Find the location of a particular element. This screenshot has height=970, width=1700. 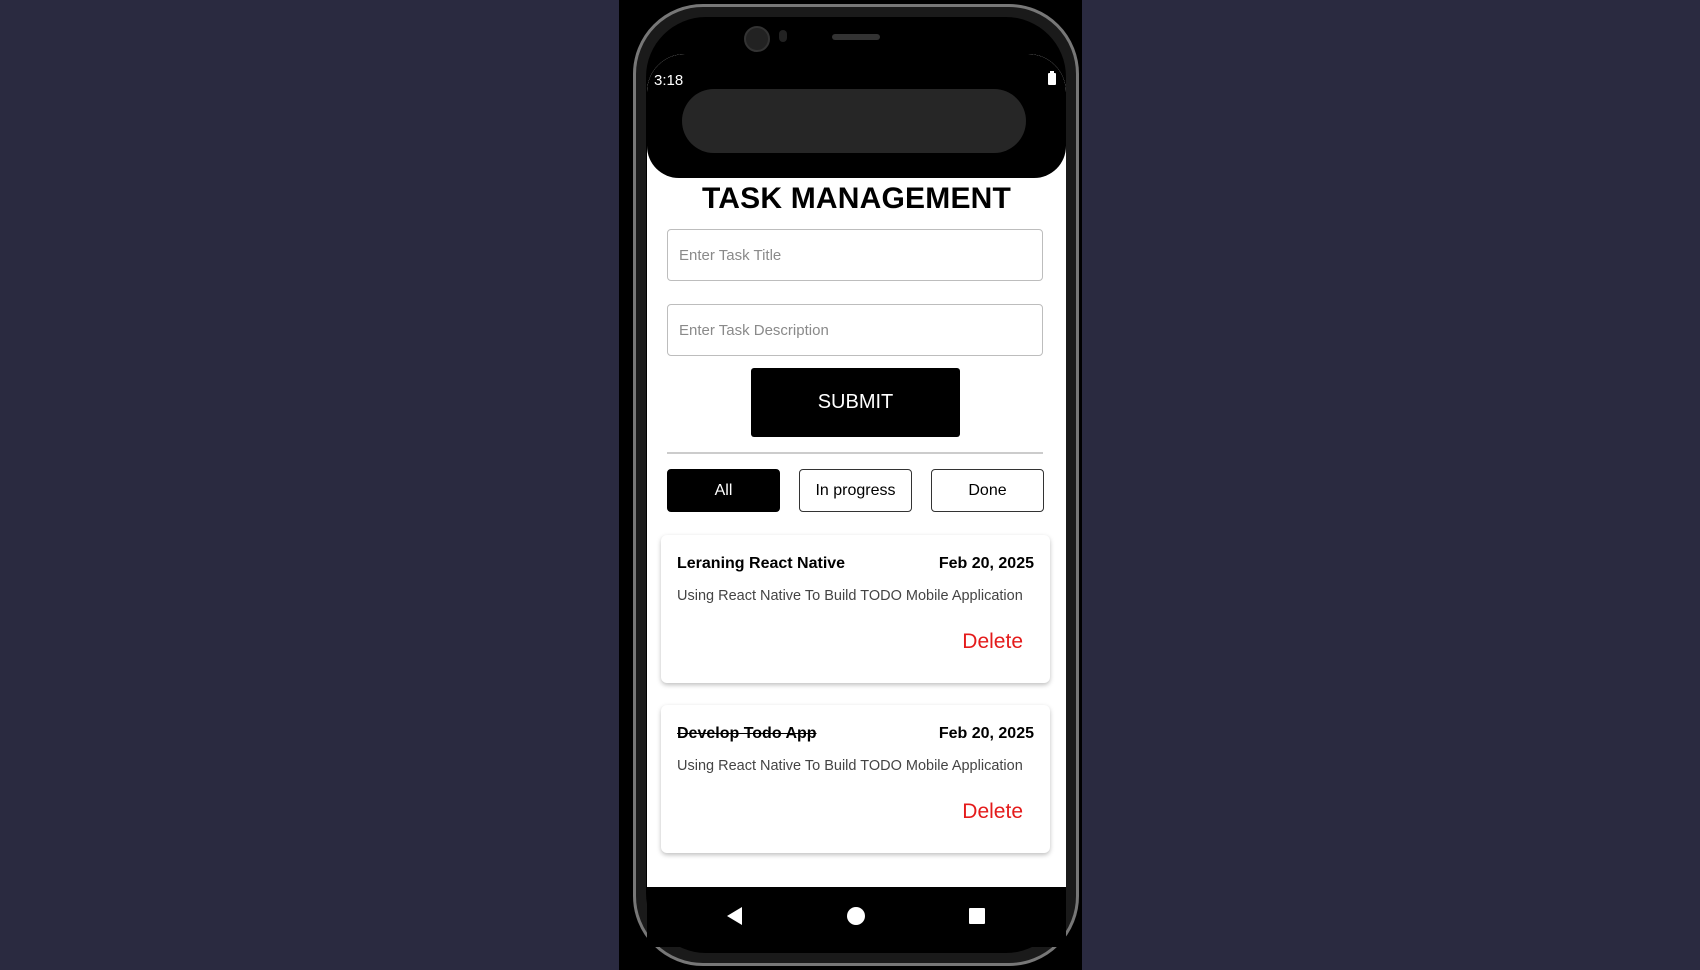

submit-button: SUBMIT is located at coordinates (855, 402).